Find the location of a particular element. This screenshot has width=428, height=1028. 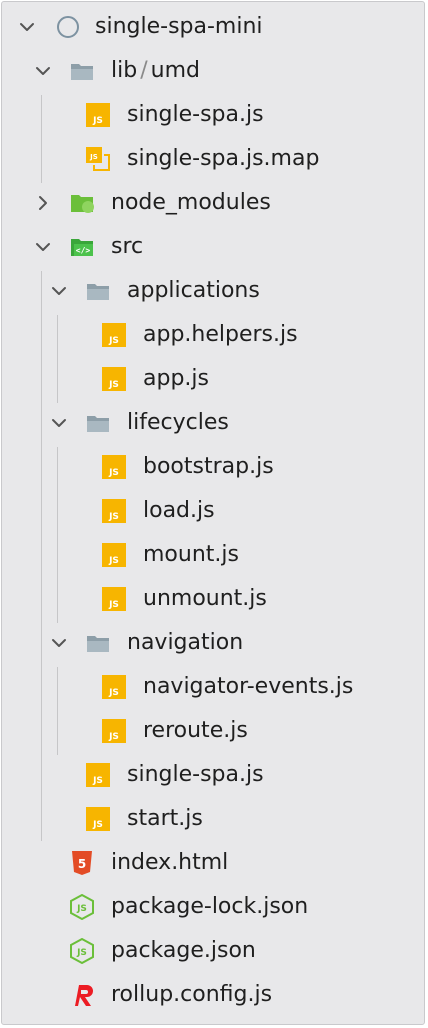

tree-row-file: JS single-spa.js.map is located at coordinates (213, 159).